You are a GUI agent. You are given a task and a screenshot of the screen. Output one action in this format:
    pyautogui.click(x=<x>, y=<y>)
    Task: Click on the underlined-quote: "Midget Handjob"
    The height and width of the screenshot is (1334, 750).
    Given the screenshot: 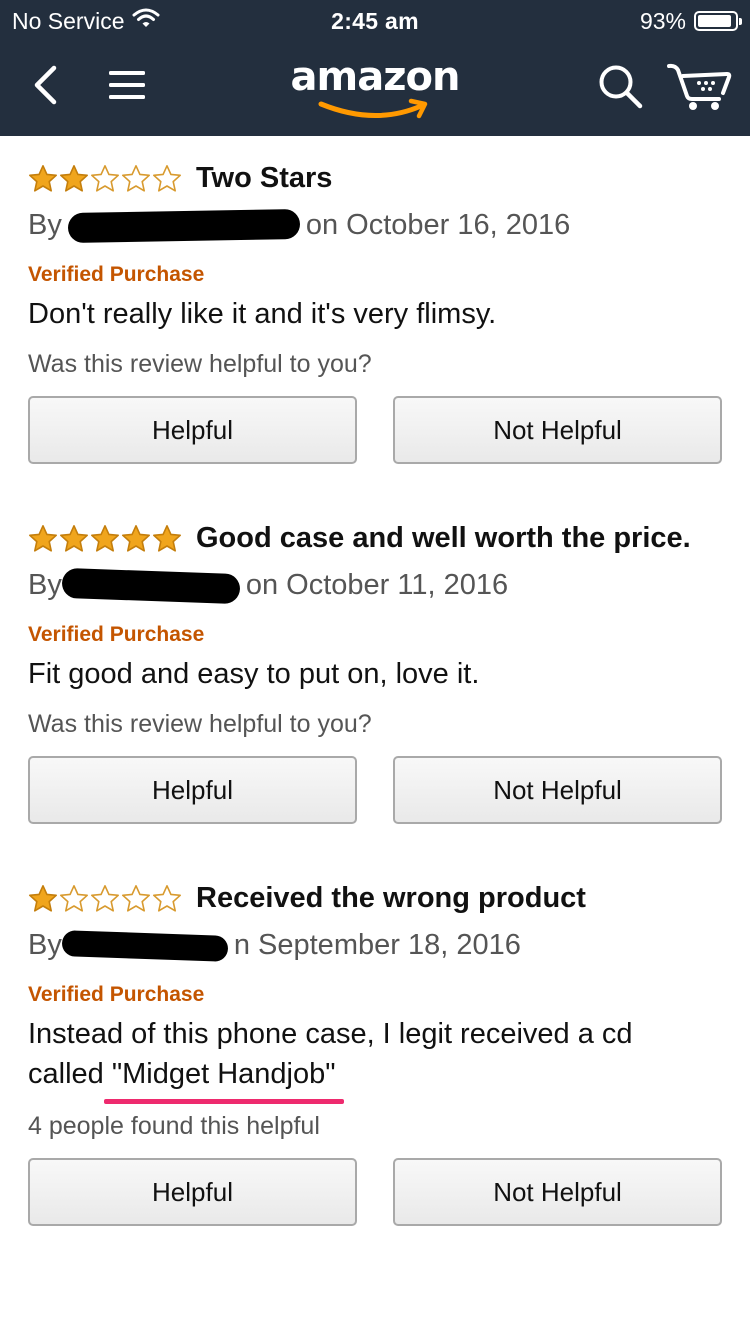 What is the action you would take?
    pyautogui.click(x=223, y=1079)
    